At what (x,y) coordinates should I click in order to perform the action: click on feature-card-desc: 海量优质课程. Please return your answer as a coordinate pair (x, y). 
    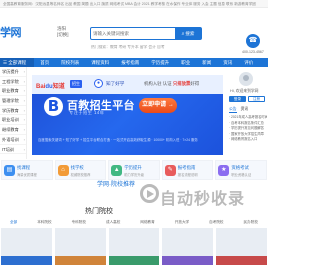
    Looking at the image, I should click on (27, 175).